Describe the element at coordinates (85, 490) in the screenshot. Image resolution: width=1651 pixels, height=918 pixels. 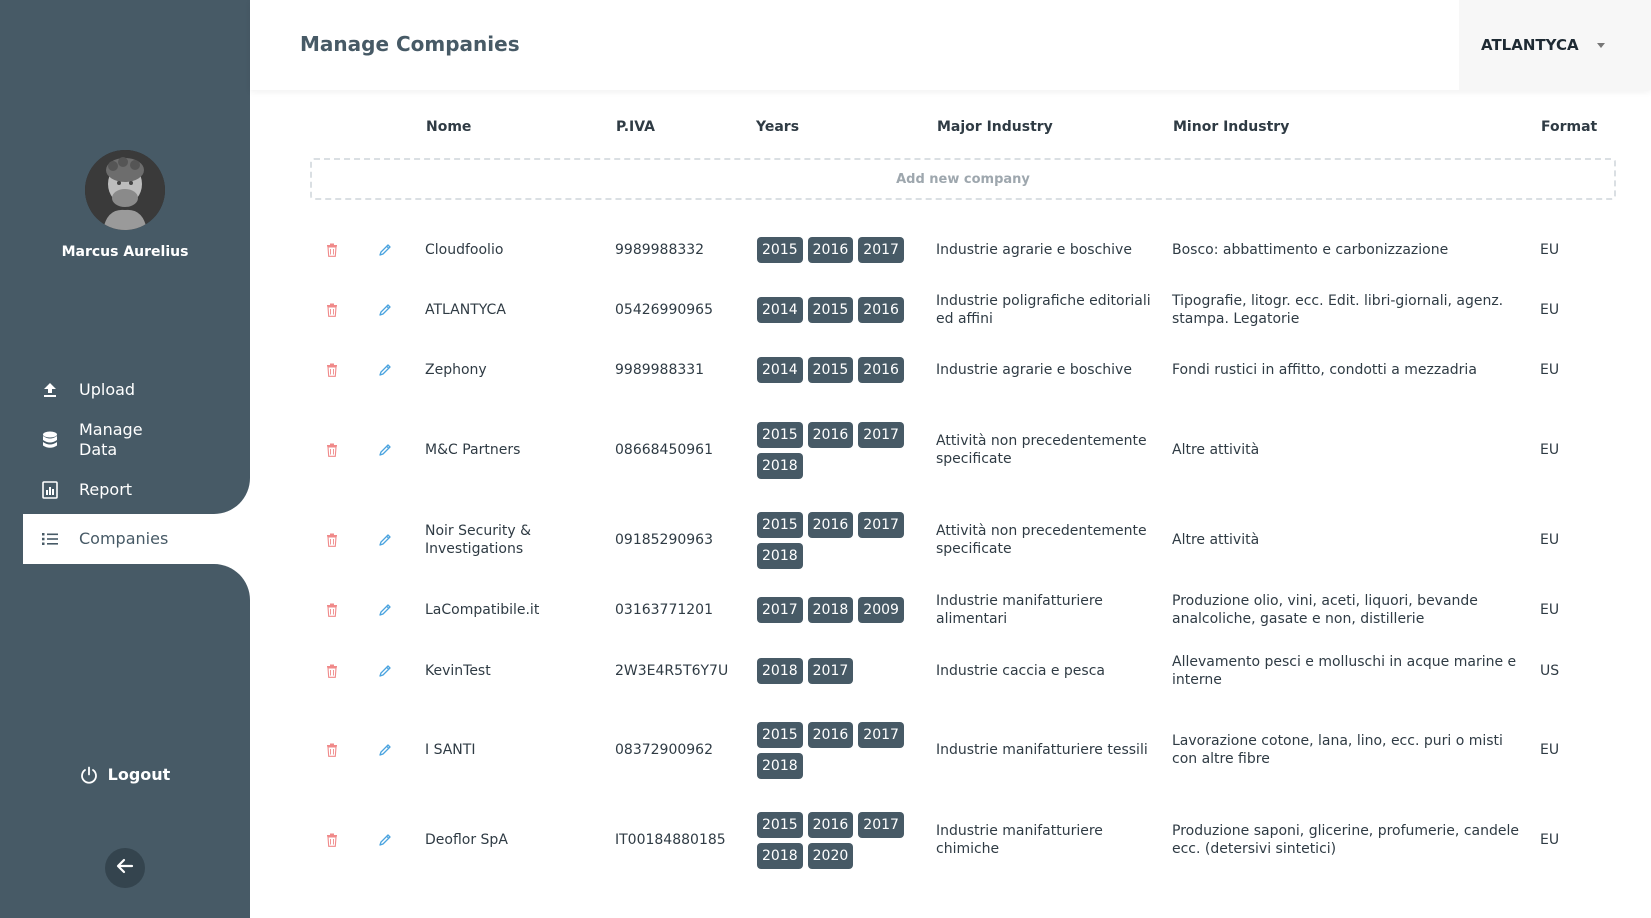
I see `sidebar-item-report: Report` at that location.